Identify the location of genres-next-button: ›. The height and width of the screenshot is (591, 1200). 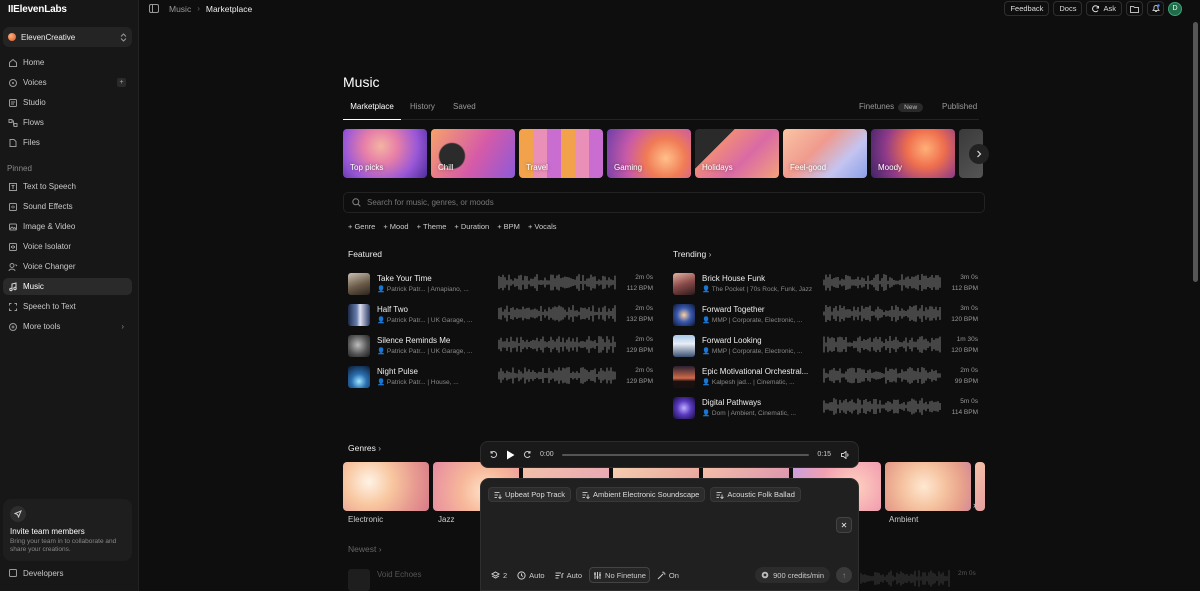
(974, 505).